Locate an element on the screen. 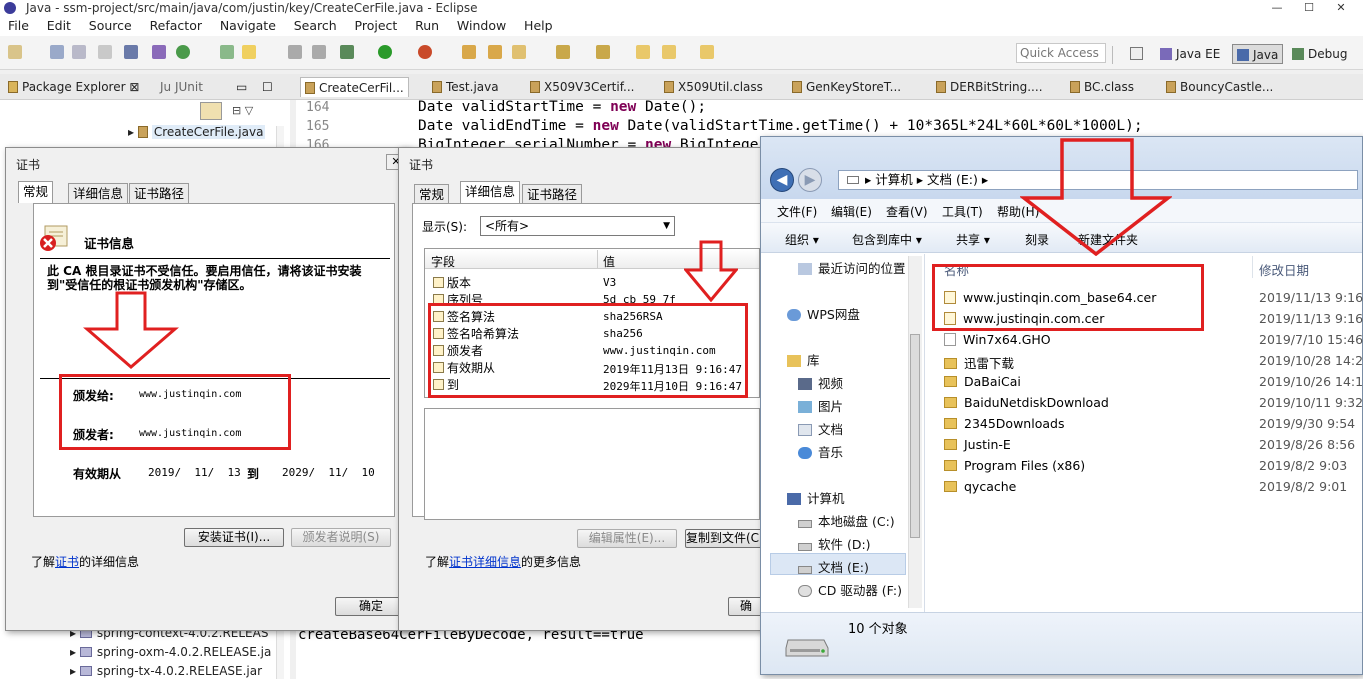 This screenshot has height=679, width=1363. open-task-icon is located at coordinates (495, 52).